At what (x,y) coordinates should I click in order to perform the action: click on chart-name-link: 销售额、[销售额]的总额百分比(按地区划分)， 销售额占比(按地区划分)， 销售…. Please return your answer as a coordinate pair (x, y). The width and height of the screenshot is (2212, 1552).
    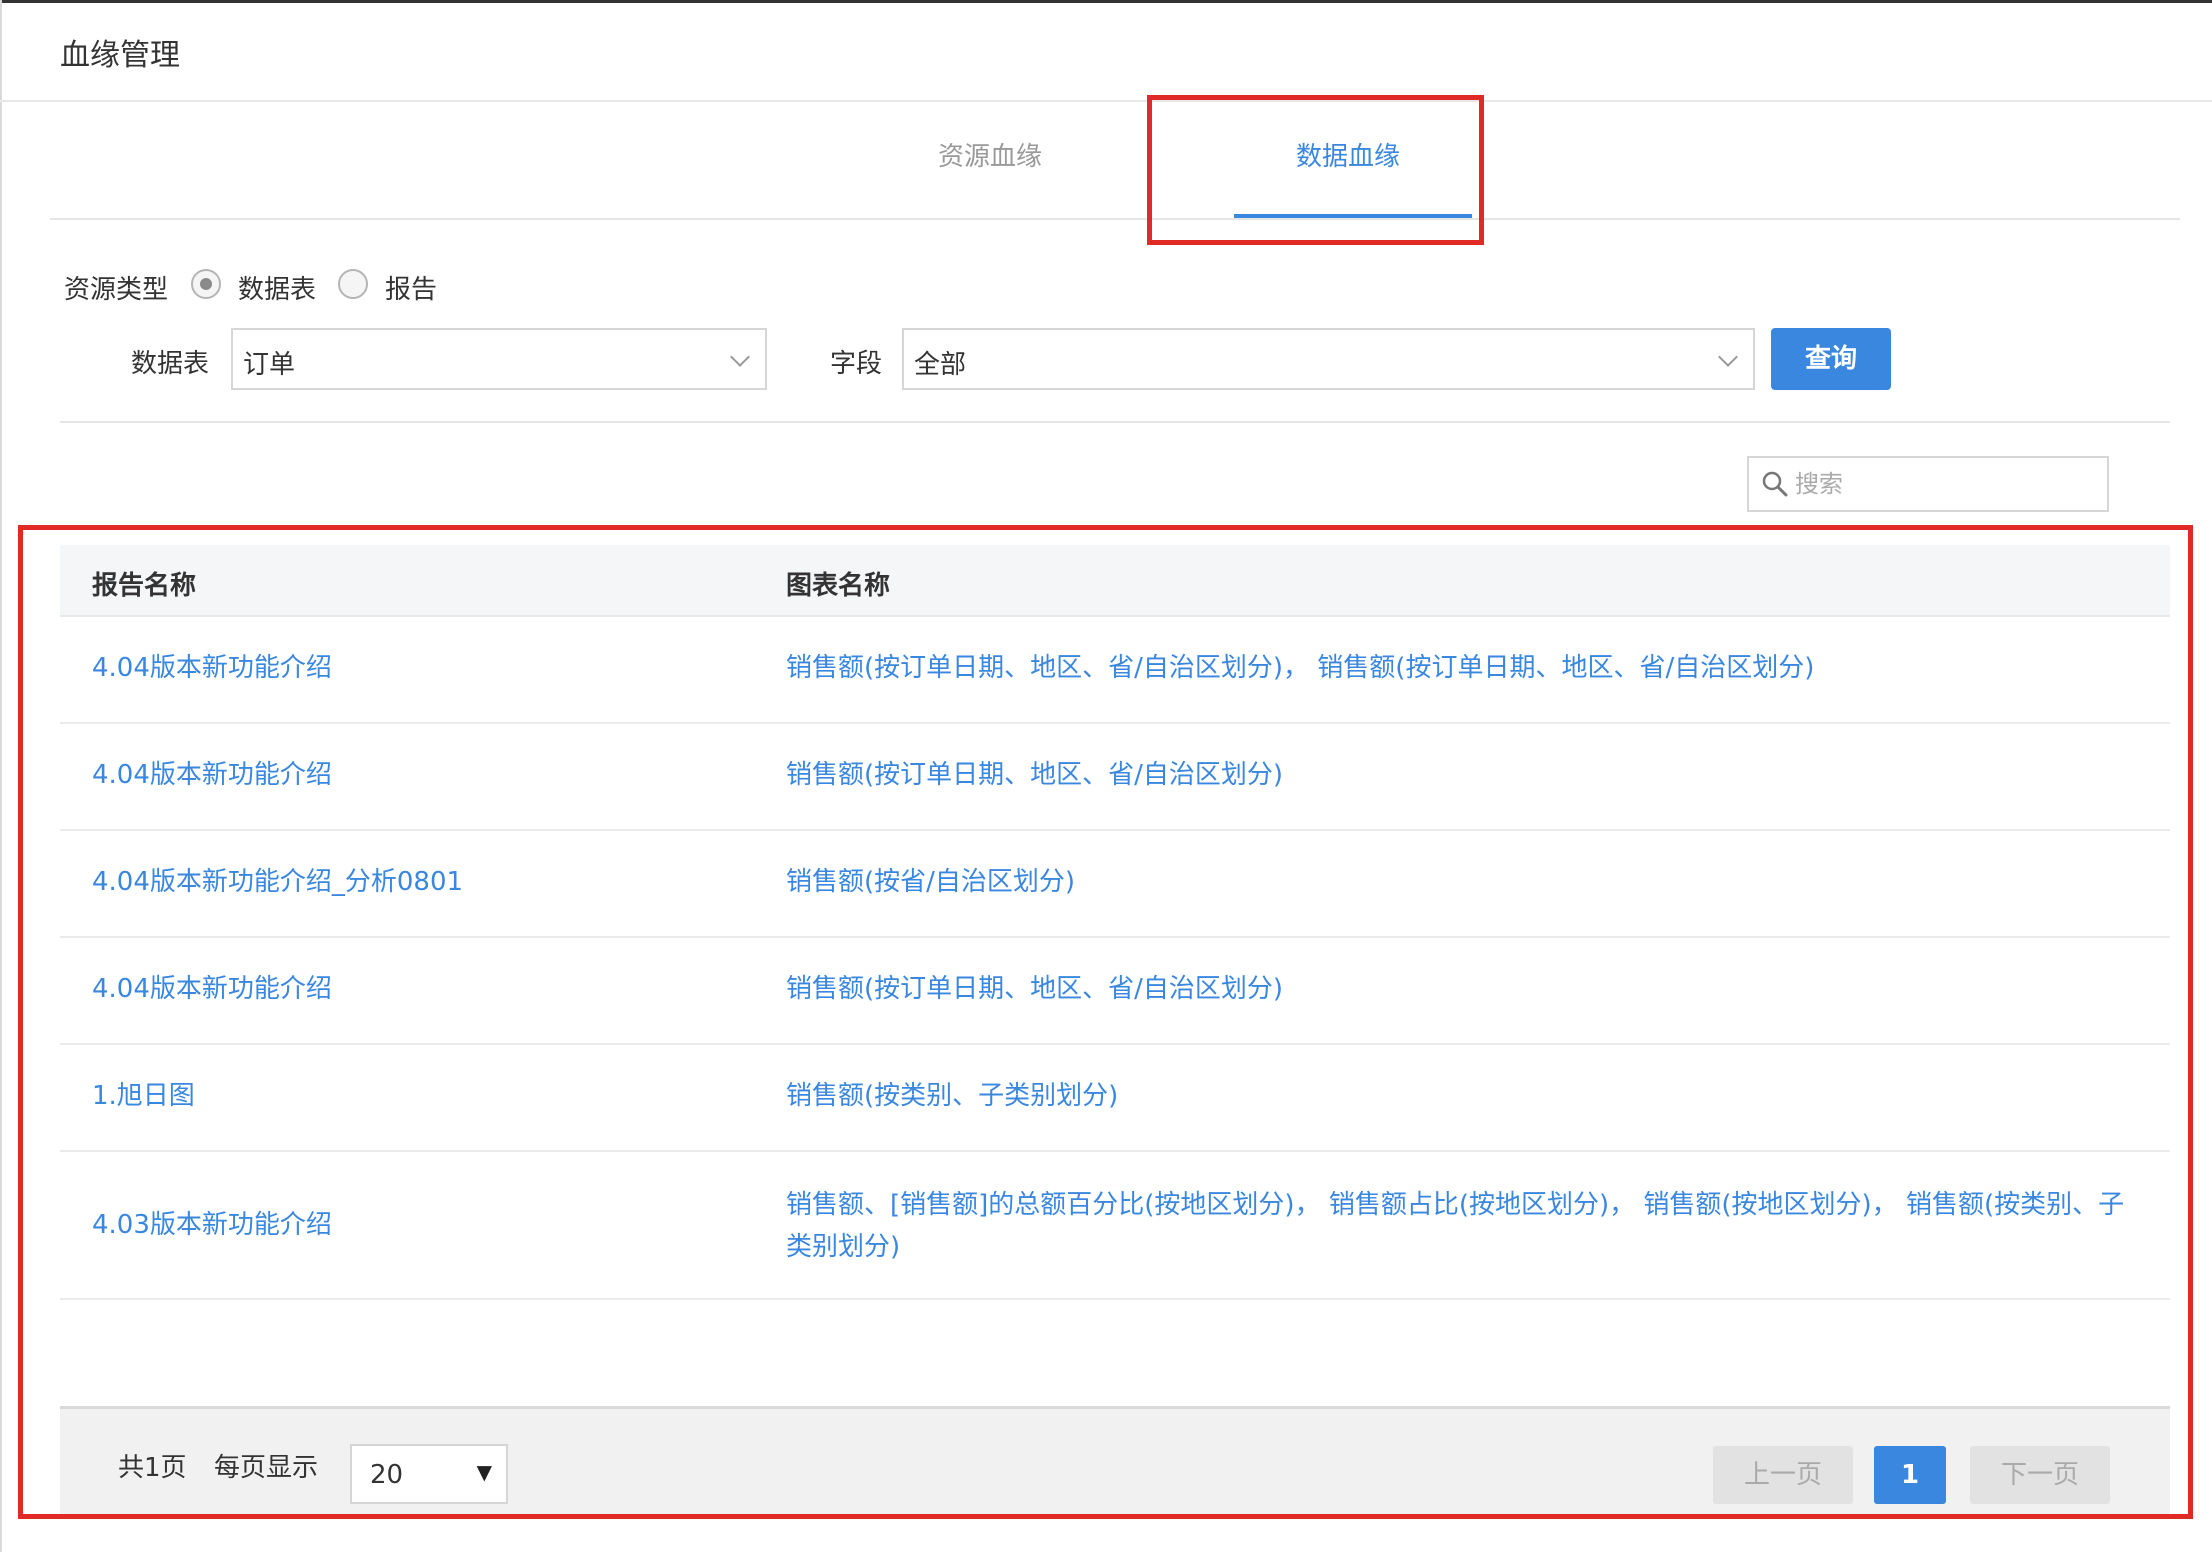
    Looking at the image, I should click on (1466, 1226).